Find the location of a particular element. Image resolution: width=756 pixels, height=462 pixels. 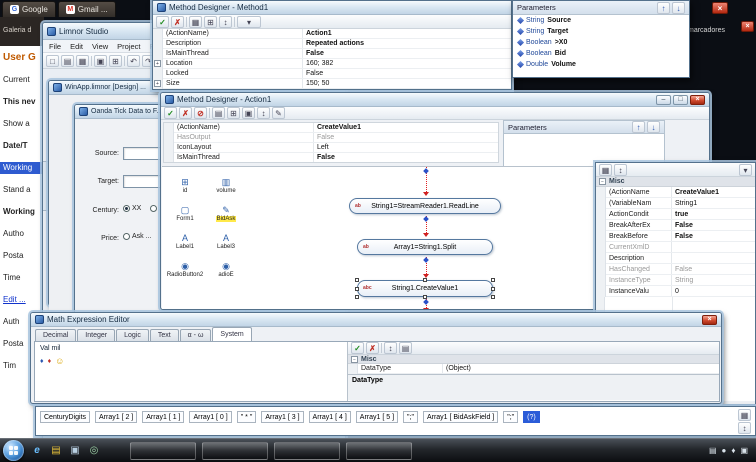

property-row: + Location 160; 382 is located at coordinates (332, 64).